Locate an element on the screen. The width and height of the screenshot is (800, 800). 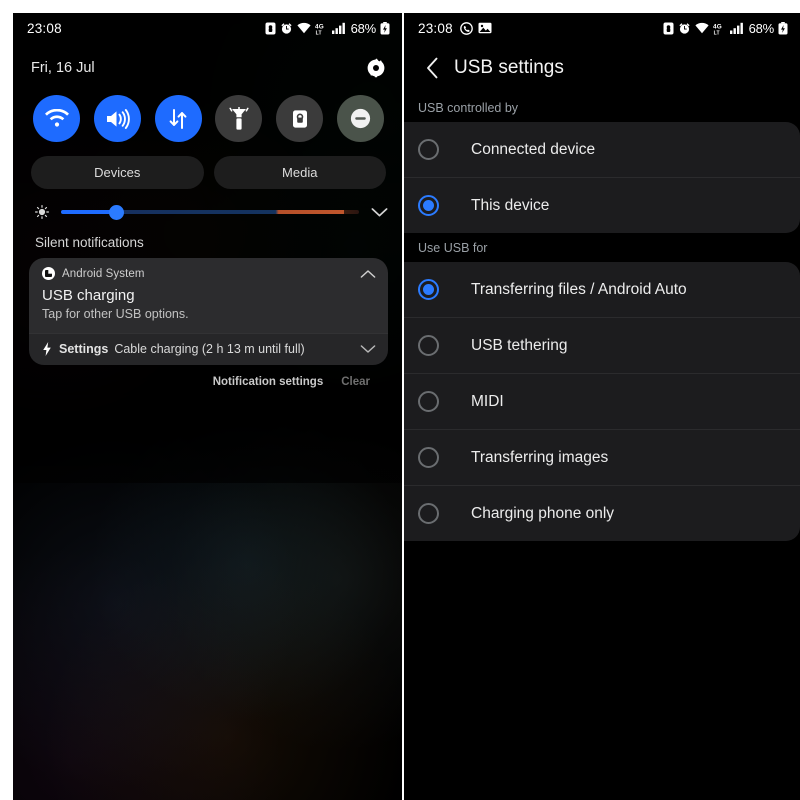
gear-icon is located at coordinates (376, 67).